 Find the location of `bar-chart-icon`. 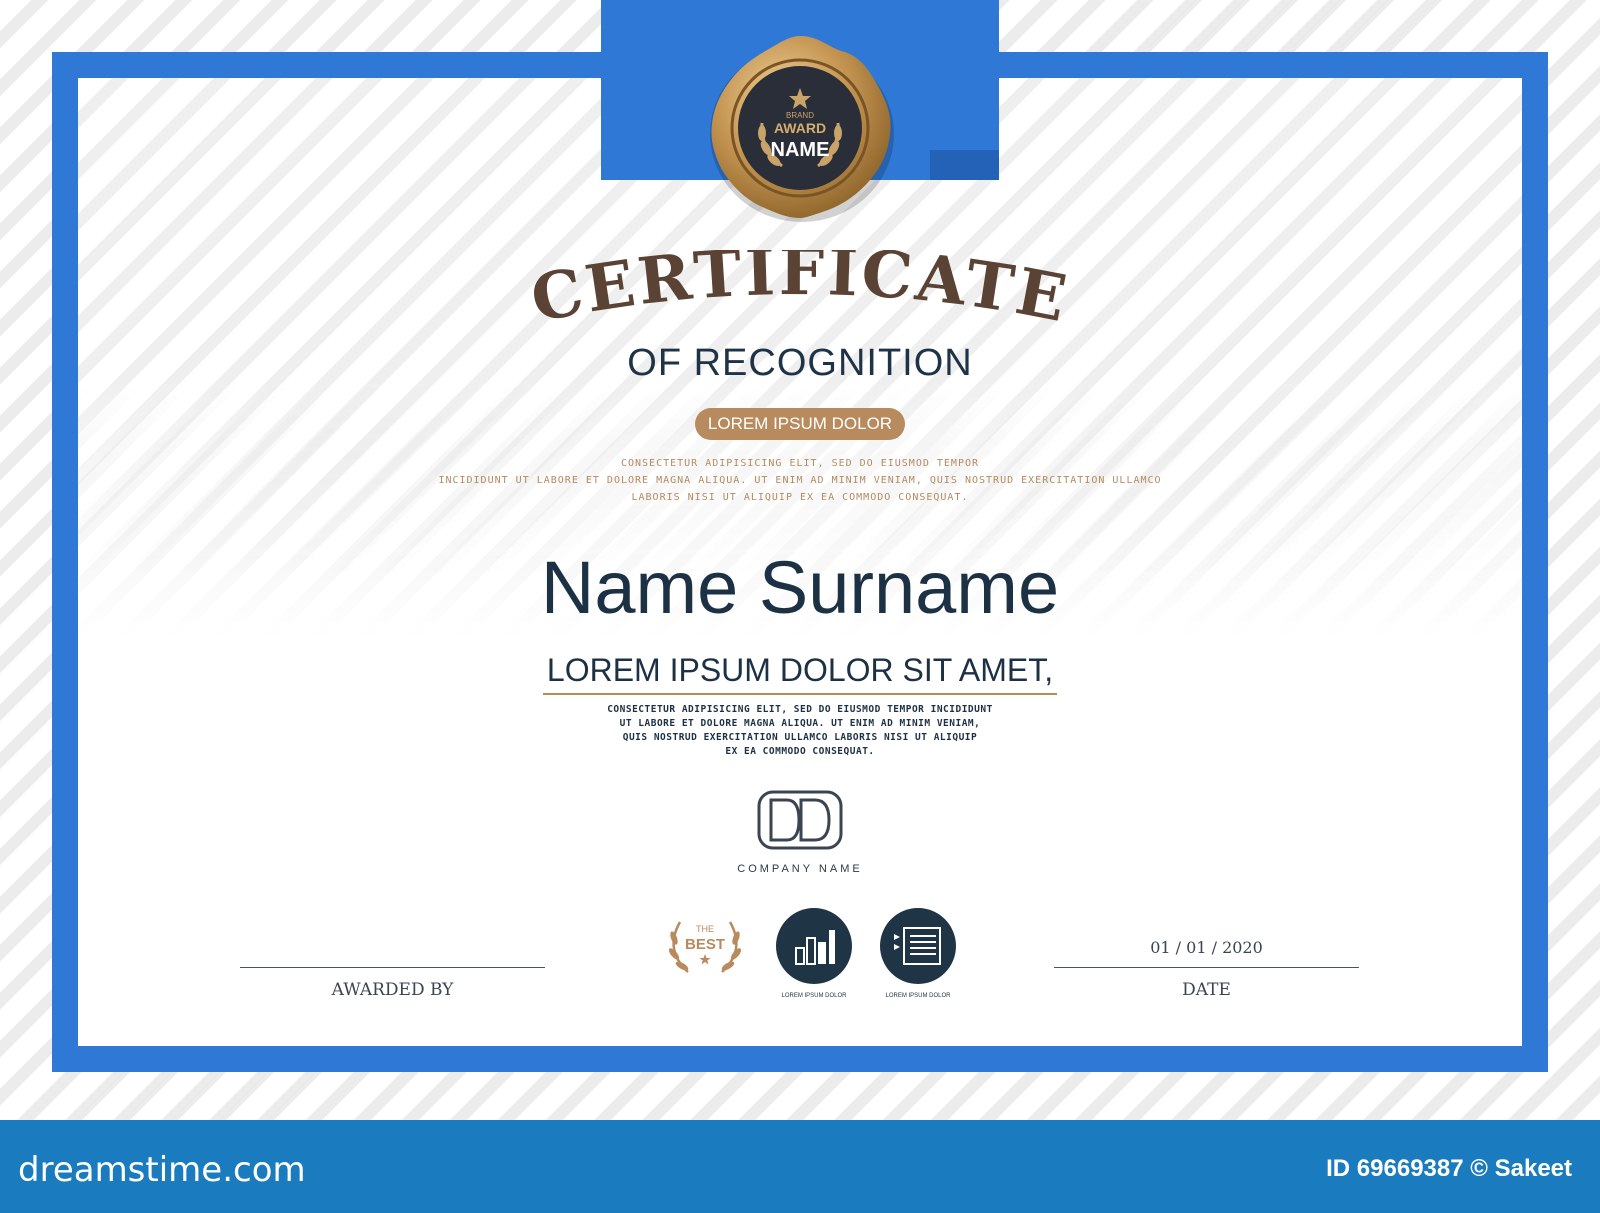

bar-chart-icon is located at coordinates (815, 947).